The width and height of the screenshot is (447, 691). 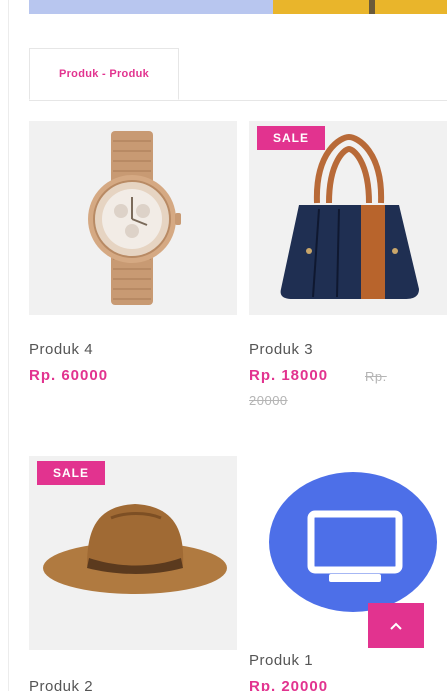 What do you see at coordinates (281, 349) in the screenshot?
I see `product-name: Produk 3` at bounding box center [281, 349].